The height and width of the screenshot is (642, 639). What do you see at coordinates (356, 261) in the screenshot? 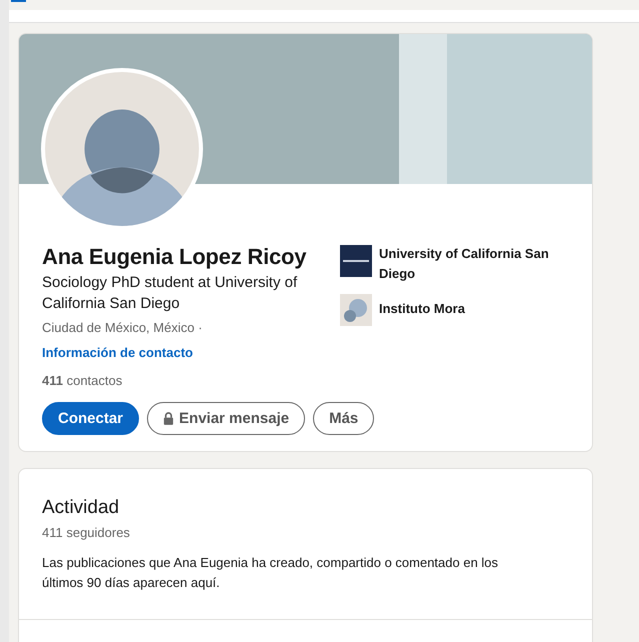
I see `university-logo-icon` at bounding box center [356, 261].